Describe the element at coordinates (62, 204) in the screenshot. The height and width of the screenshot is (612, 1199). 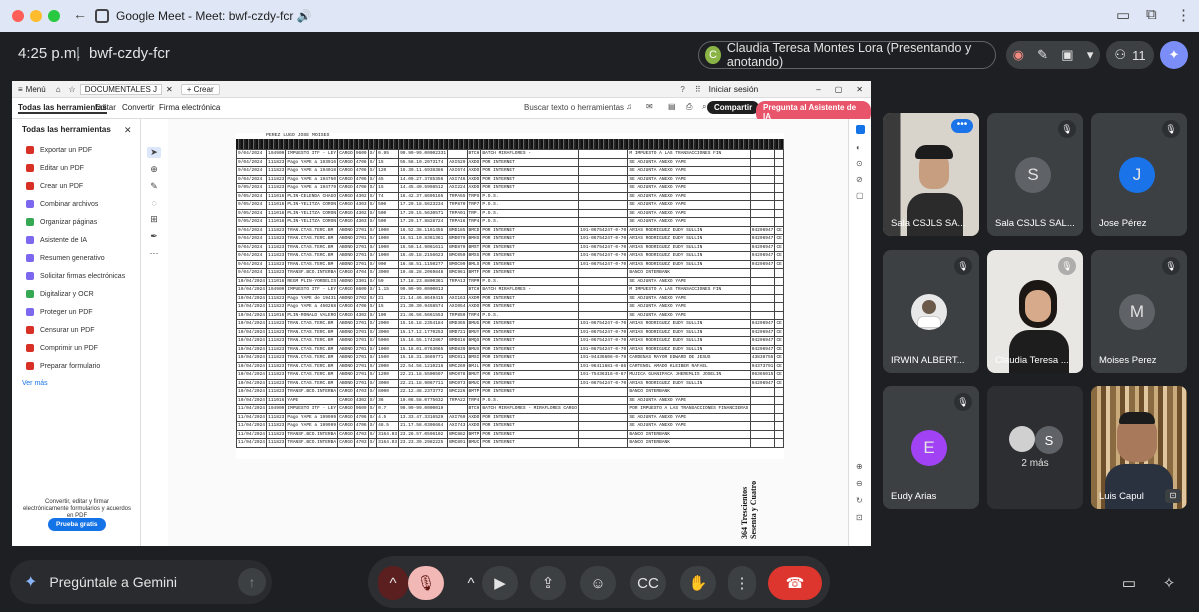
I see `tool-combine-files: Combinar archivos` at that location.